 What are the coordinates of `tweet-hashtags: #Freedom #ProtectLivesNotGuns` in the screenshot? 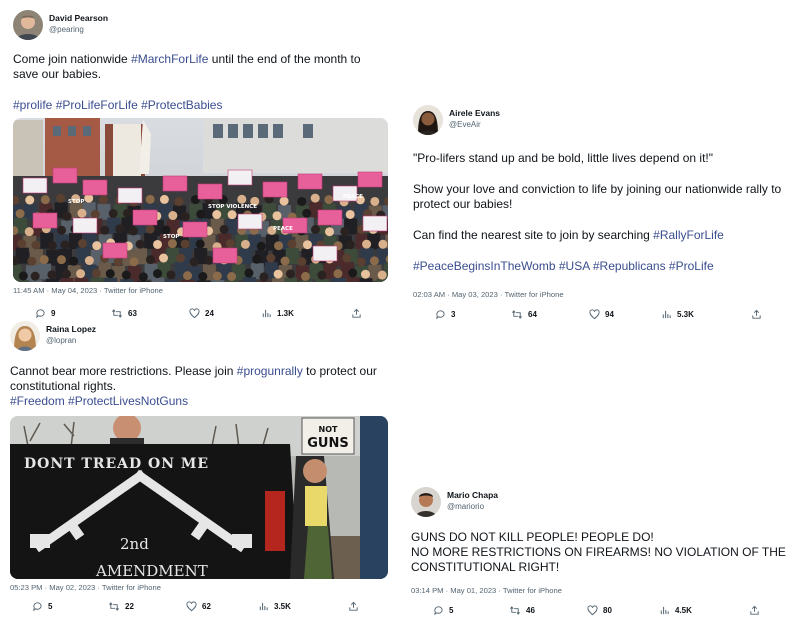 It's located at (199, 401).